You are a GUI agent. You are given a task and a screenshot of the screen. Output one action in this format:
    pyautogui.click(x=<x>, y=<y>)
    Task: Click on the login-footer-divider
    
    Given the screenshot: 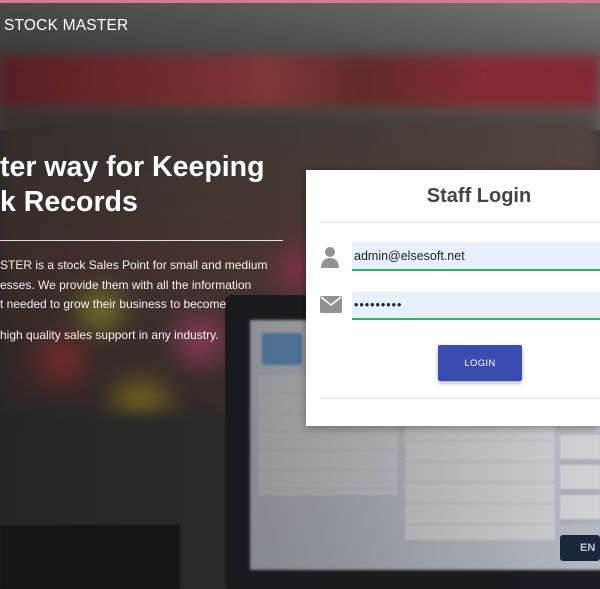 What is the action you would take?
    pyautogui.click(x=460, y=398)
    